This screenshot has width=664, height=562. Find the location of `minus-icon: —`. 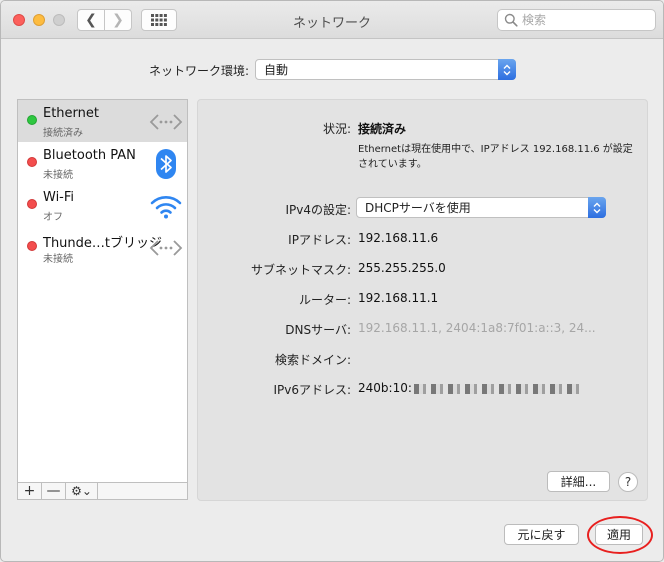

minus-icon: — is located at coordinates (53, 491).